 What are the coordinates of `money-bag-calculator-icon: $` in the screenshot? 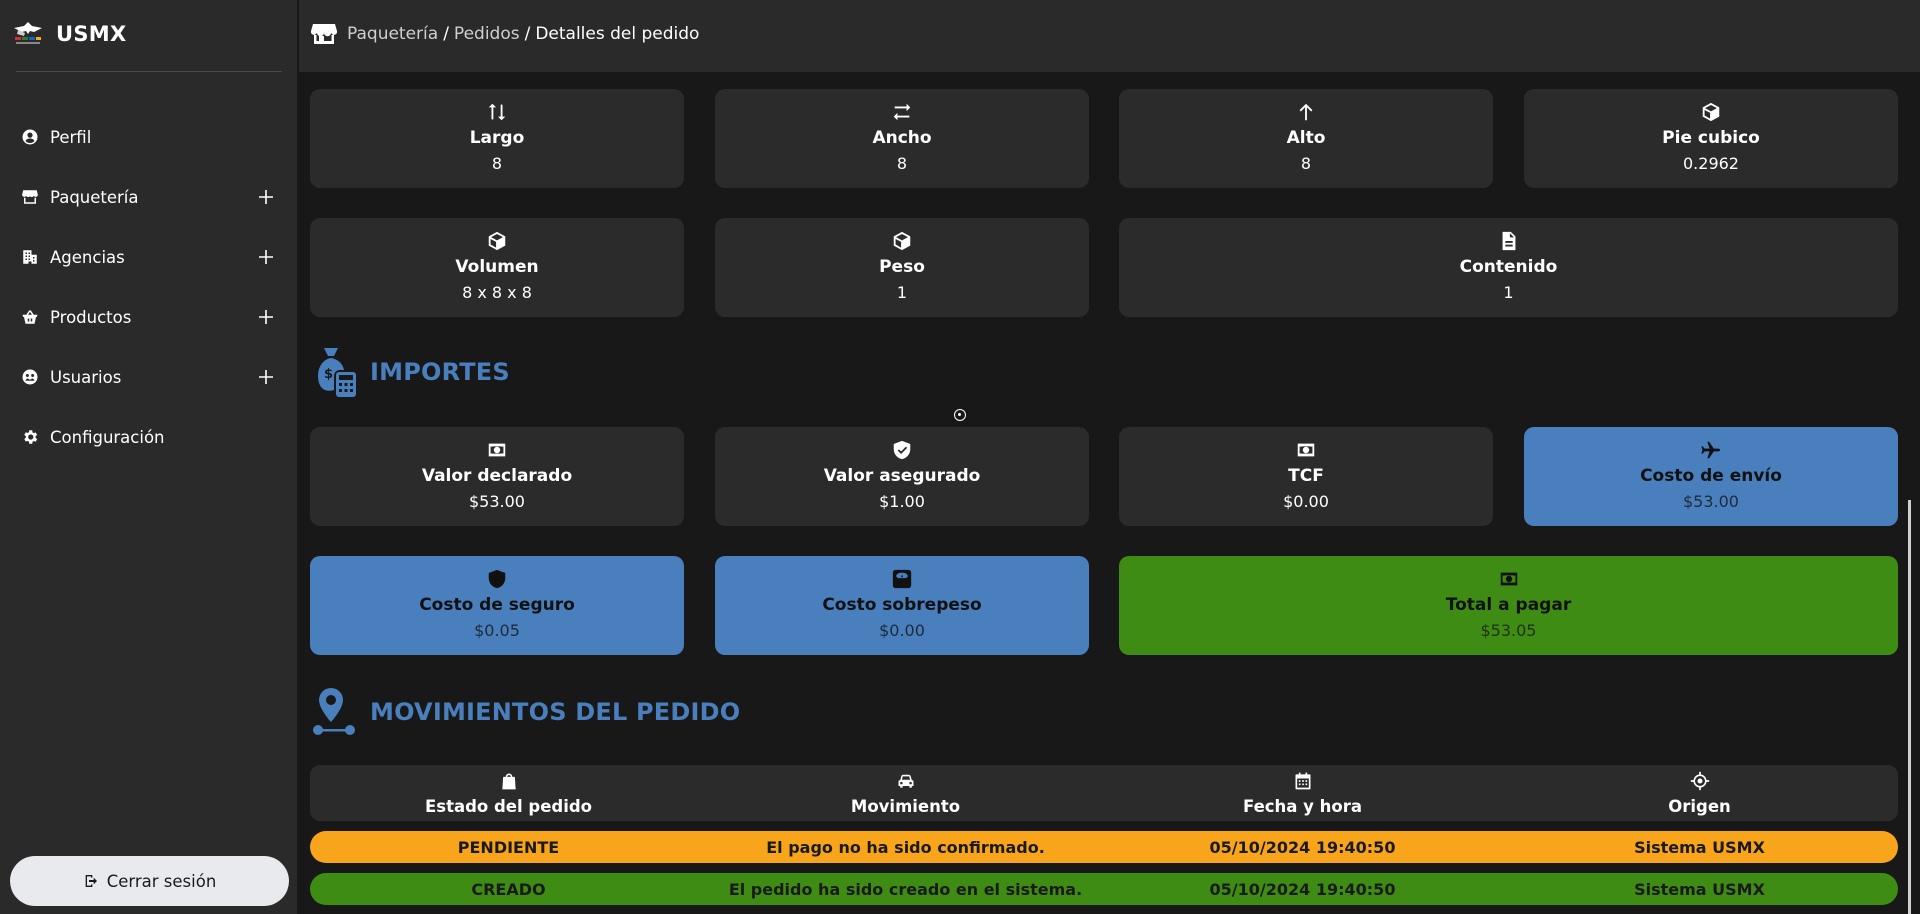 It's located at (335, 372).